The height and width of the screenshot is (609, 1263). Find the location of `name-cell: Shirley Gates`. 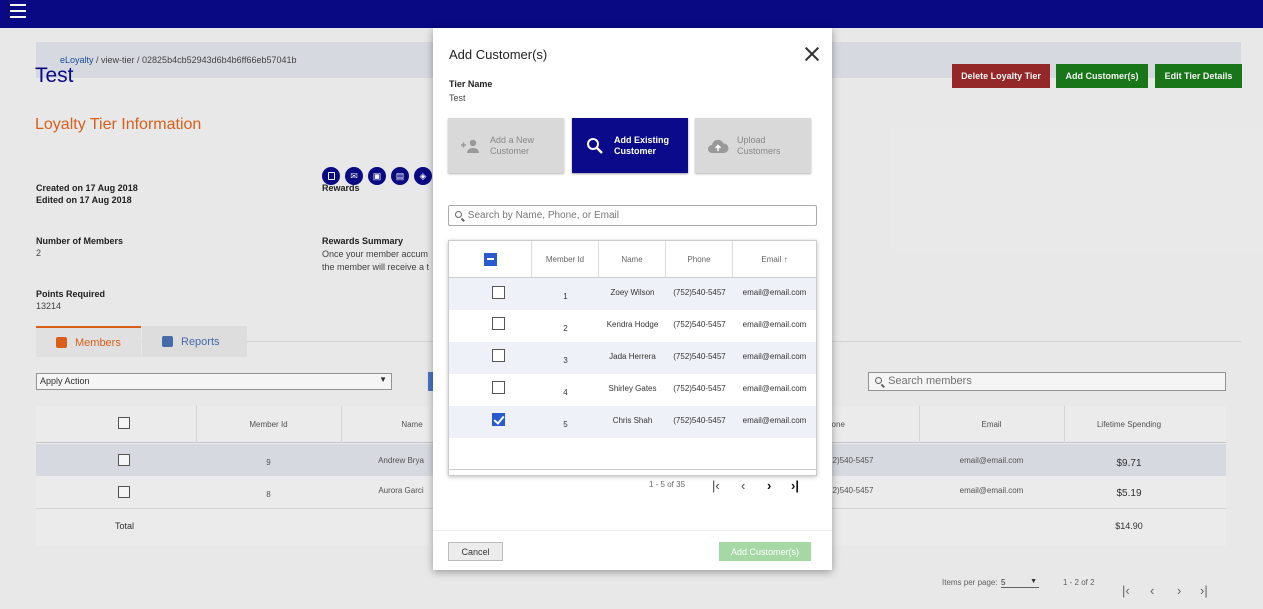

name-cell: Shirley Gates is located at coordinates (632, 388).